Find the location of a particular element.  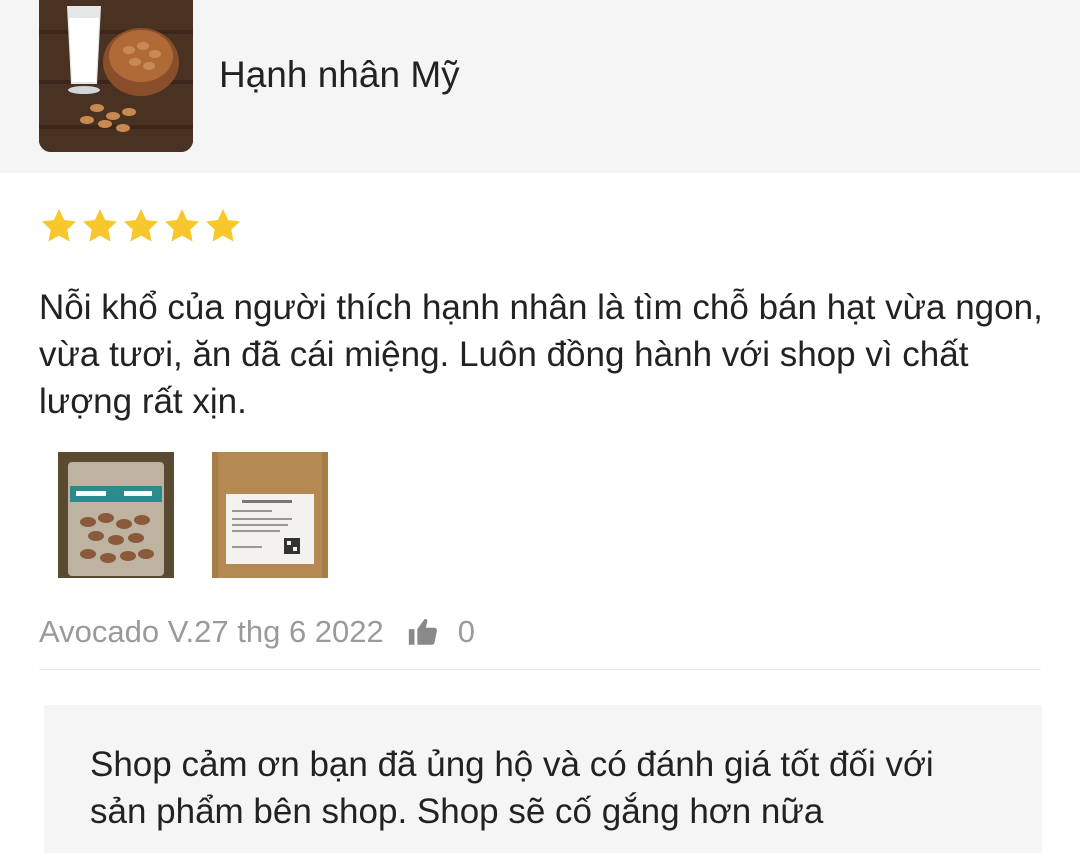

product-thumbnail is located at coordinates (116, 76).